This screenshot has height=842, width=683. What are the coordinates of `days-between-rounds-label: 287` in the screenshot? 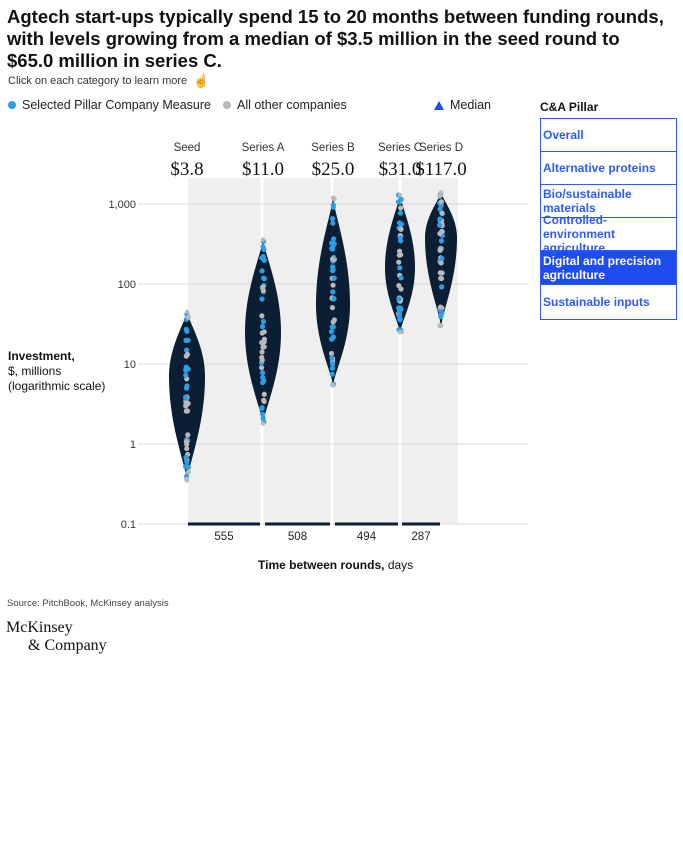 It's located at (420, 537).